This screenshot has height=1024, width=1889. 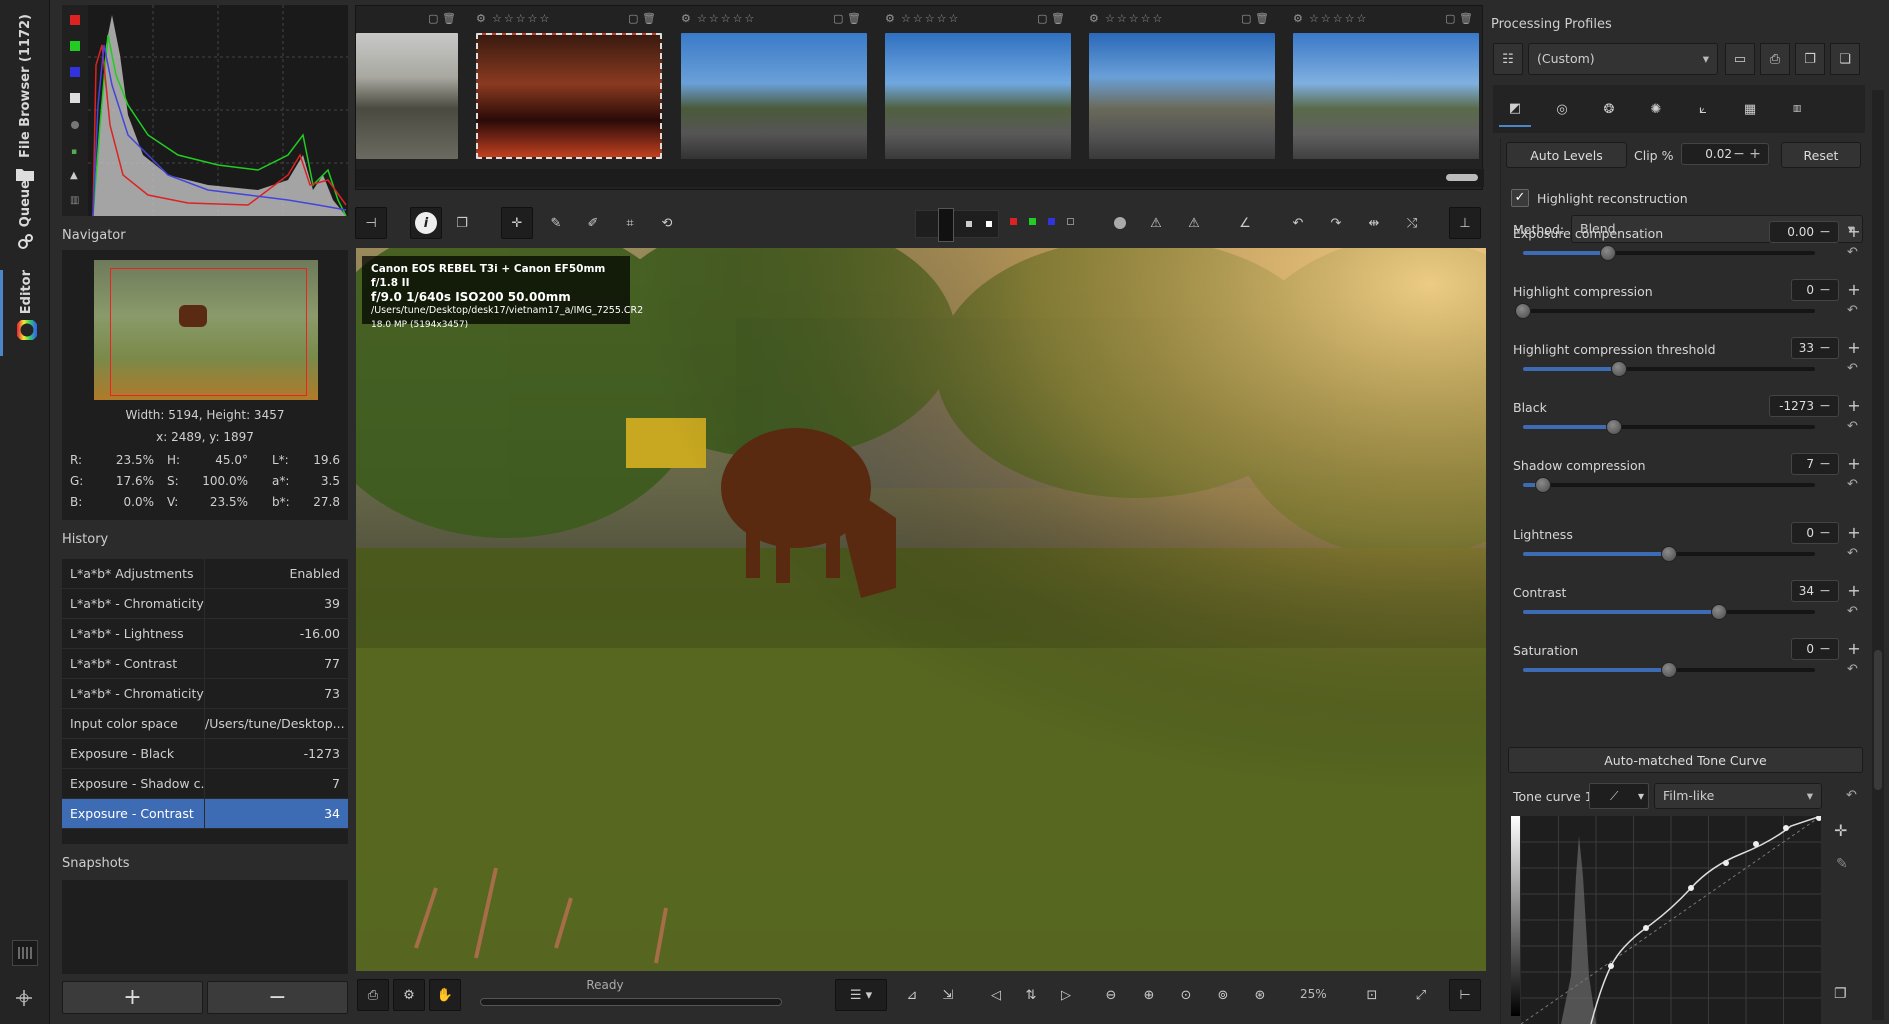 What do you see at coordinates (205, 664) in the screenshot?
I see `history-row: L*a*b* - Contrast 77` at bounding box center [205, 664].